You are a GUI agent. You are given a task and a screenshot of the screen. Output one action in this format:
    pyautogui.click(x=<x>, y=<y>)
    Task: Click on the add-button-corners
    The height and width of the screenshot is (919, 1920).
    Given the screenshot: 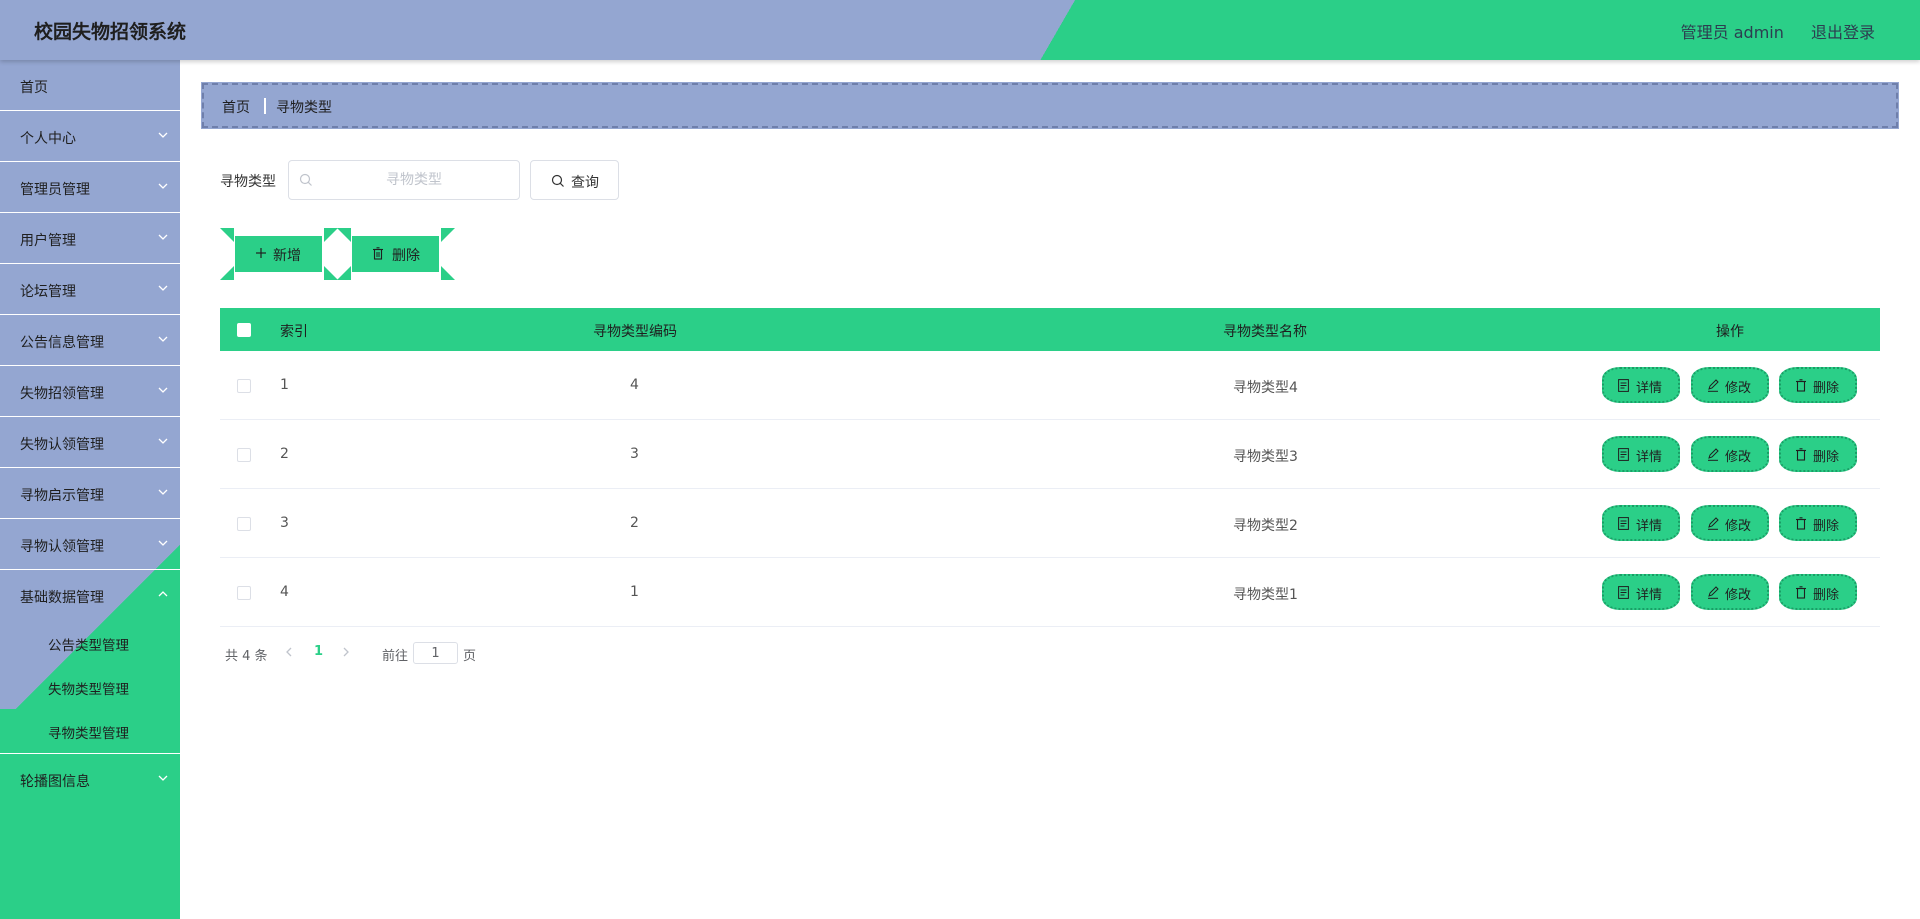 What is the action you would take?
    pyautogui.click(x=279, y=254)
    